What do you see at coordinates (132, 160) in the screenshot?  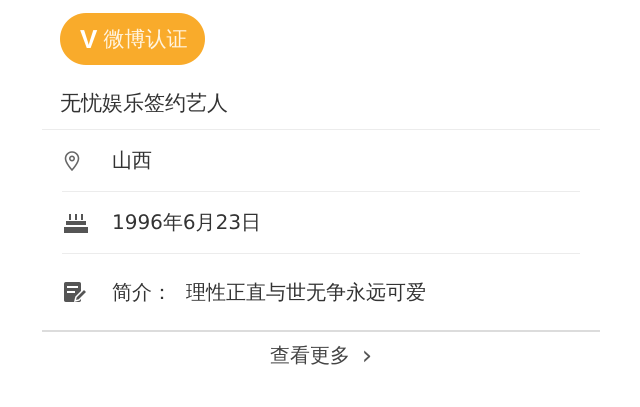 I see `info-text: 山西` at bounding box center [132, 160].